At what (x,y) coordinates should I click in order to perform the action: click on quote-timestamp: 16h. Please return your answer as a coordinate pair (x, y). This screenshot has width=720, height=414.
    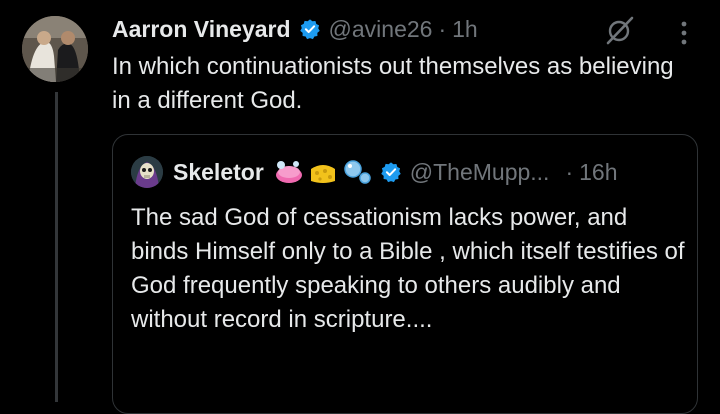
    Looking at the image, I should click on (598, 172).